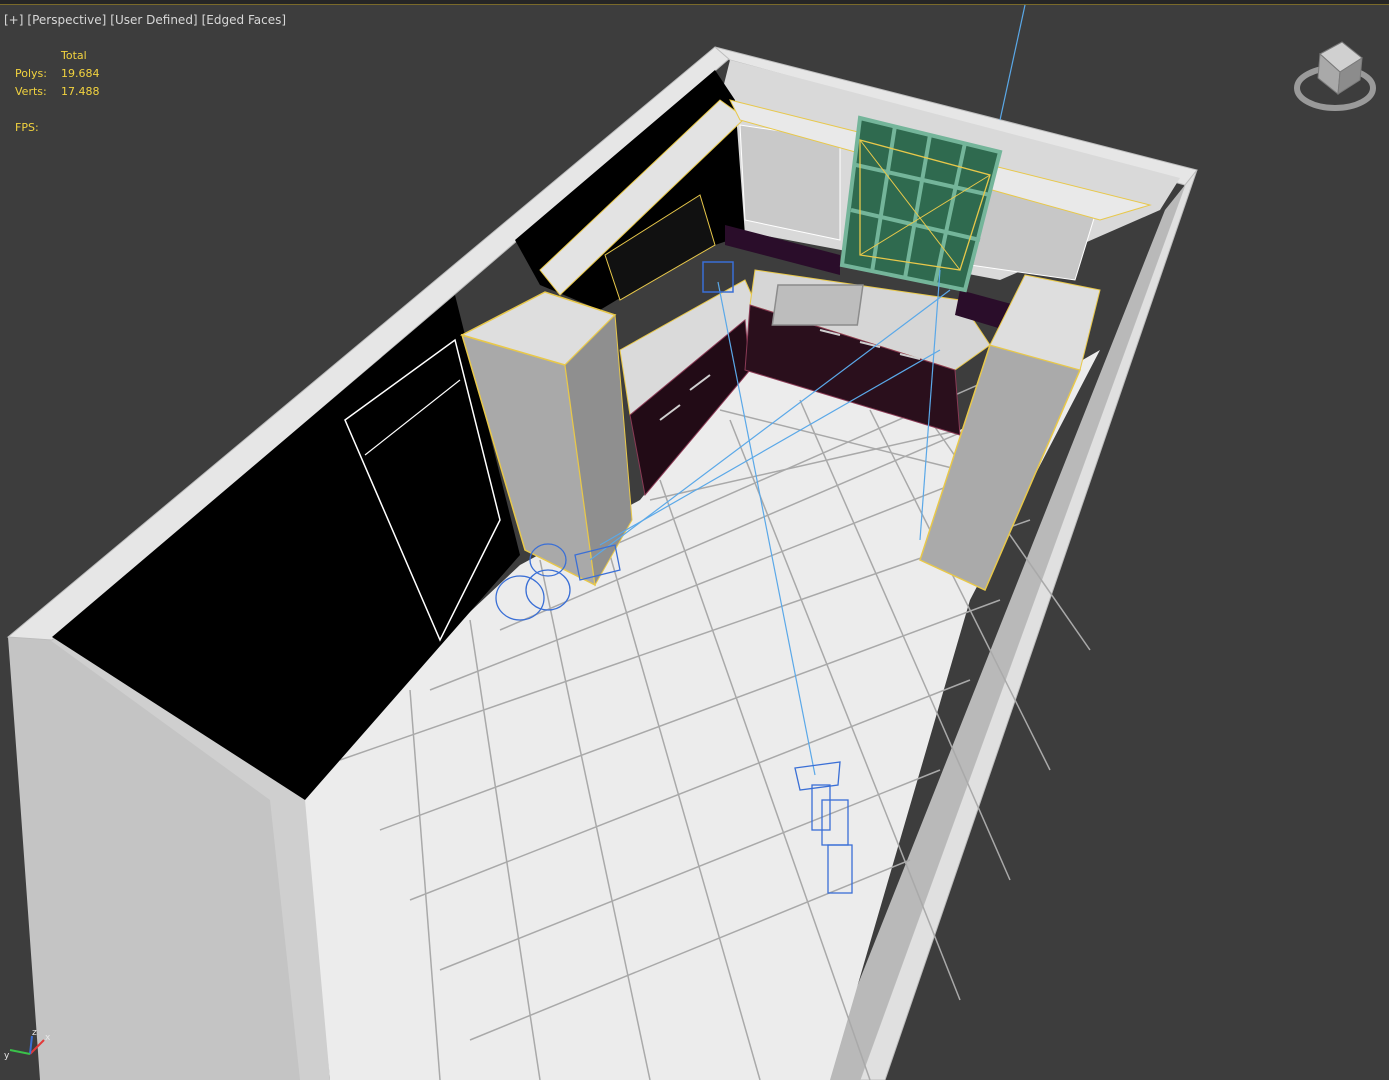 Image resolution: width=1389 pixels, height=1080 pixels. I want to click on sink, so click(817, 305).